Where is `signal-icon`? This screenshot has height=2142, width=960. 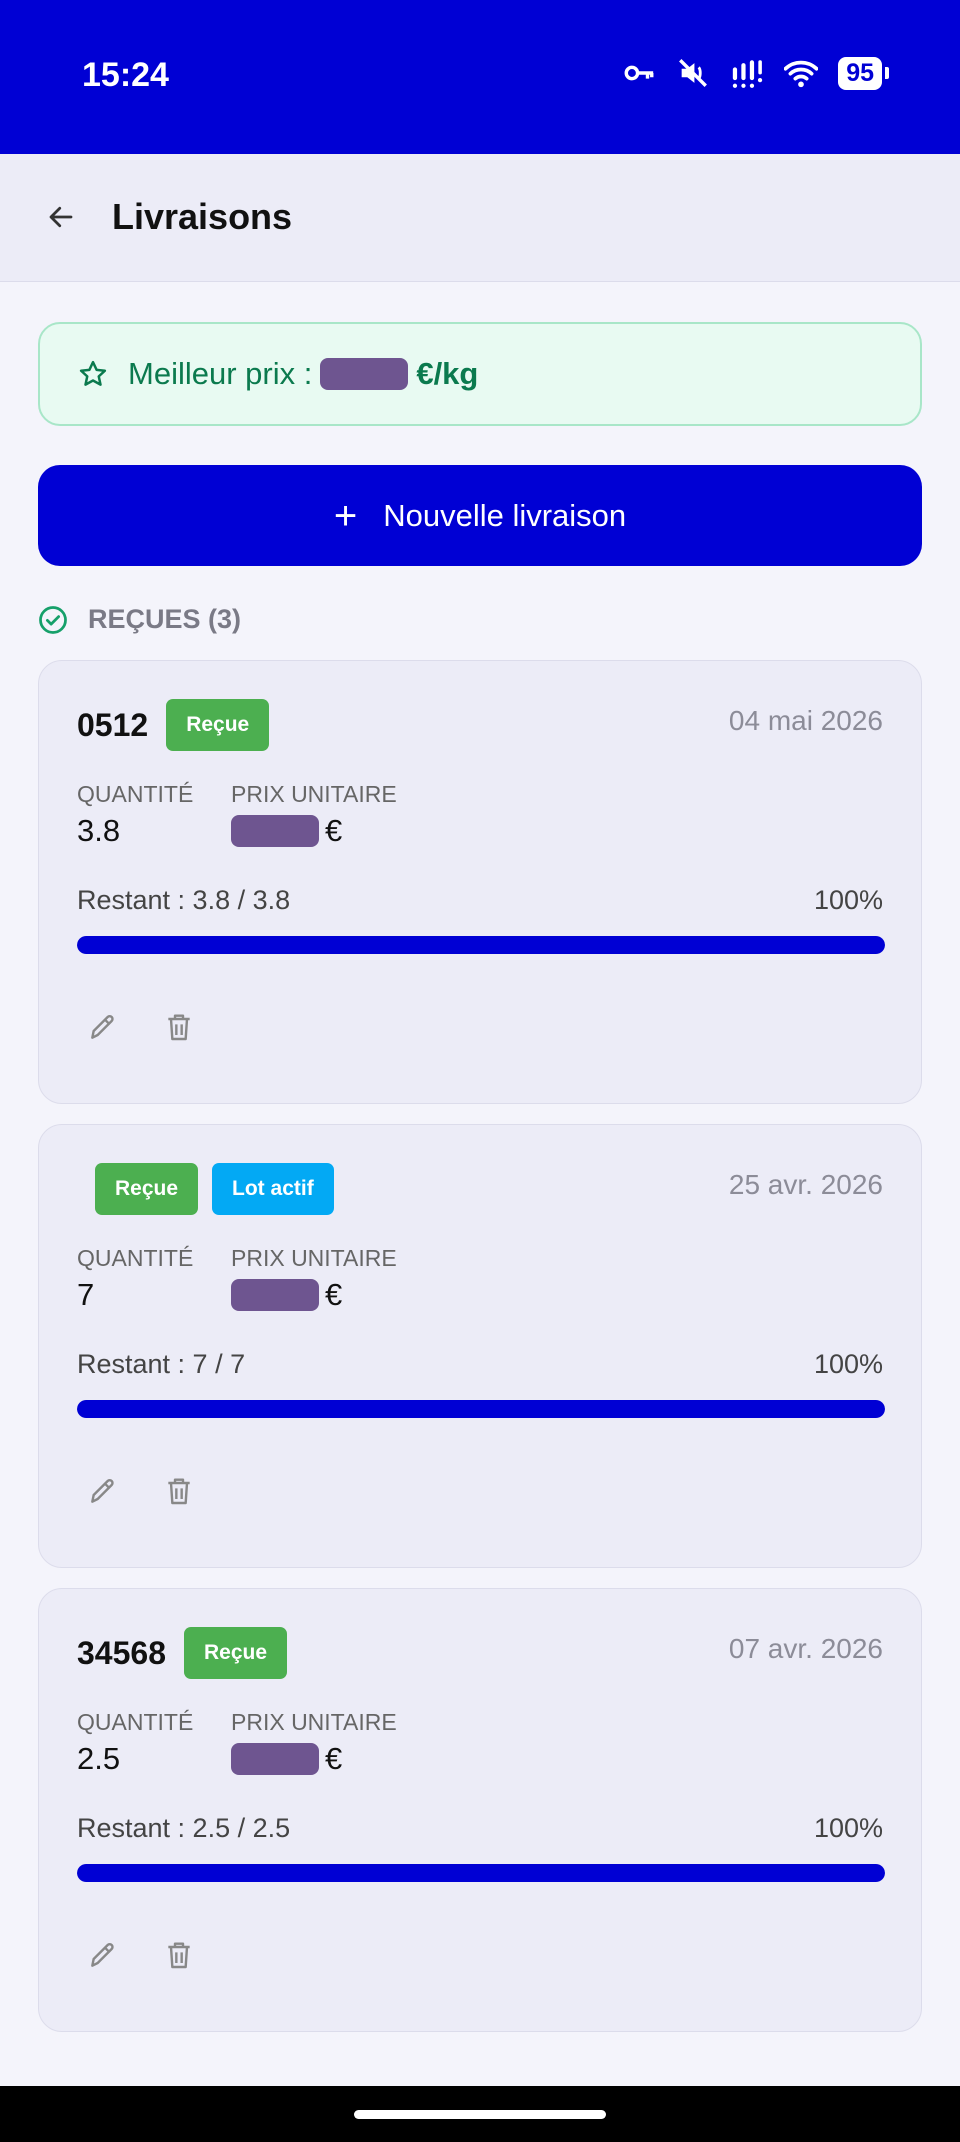
signal-icon is located at coordinates (748, 74).